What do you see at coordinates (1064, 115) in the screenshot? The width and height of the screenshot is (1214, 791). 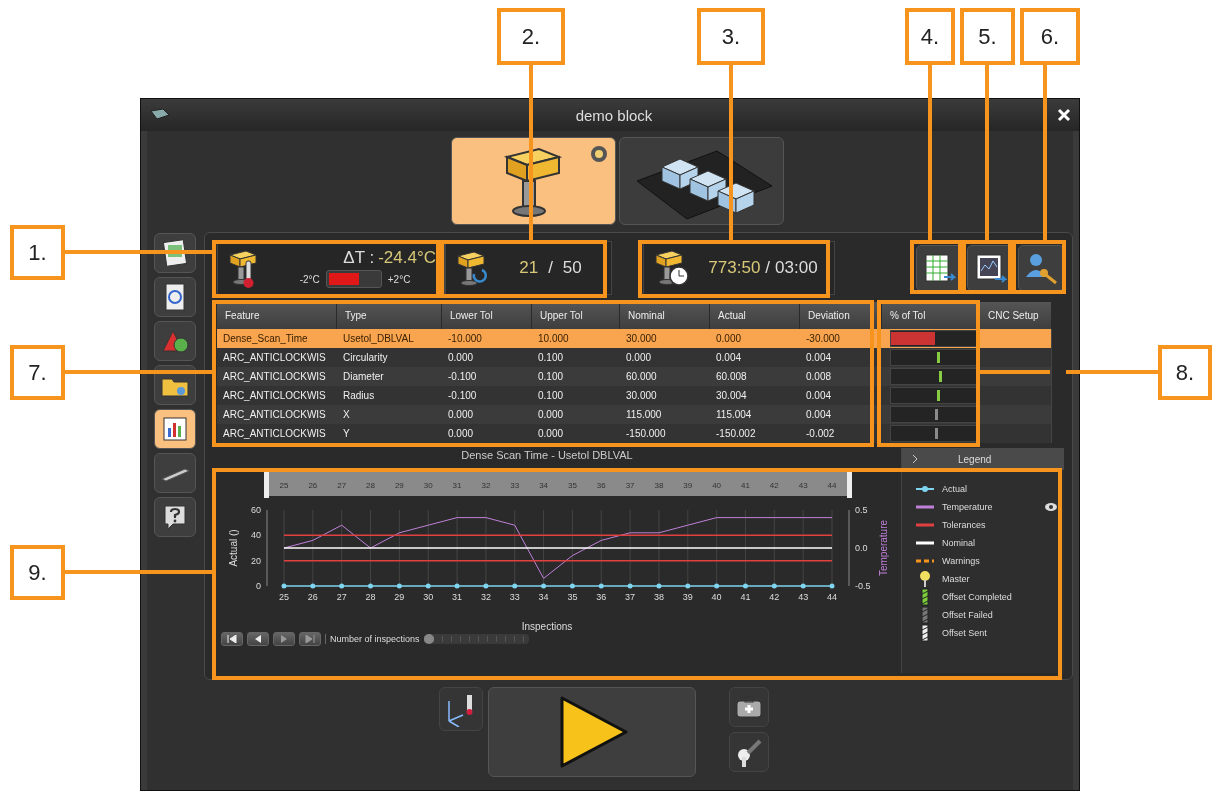 I see `close-icon` at bounding box center [1064, 115].